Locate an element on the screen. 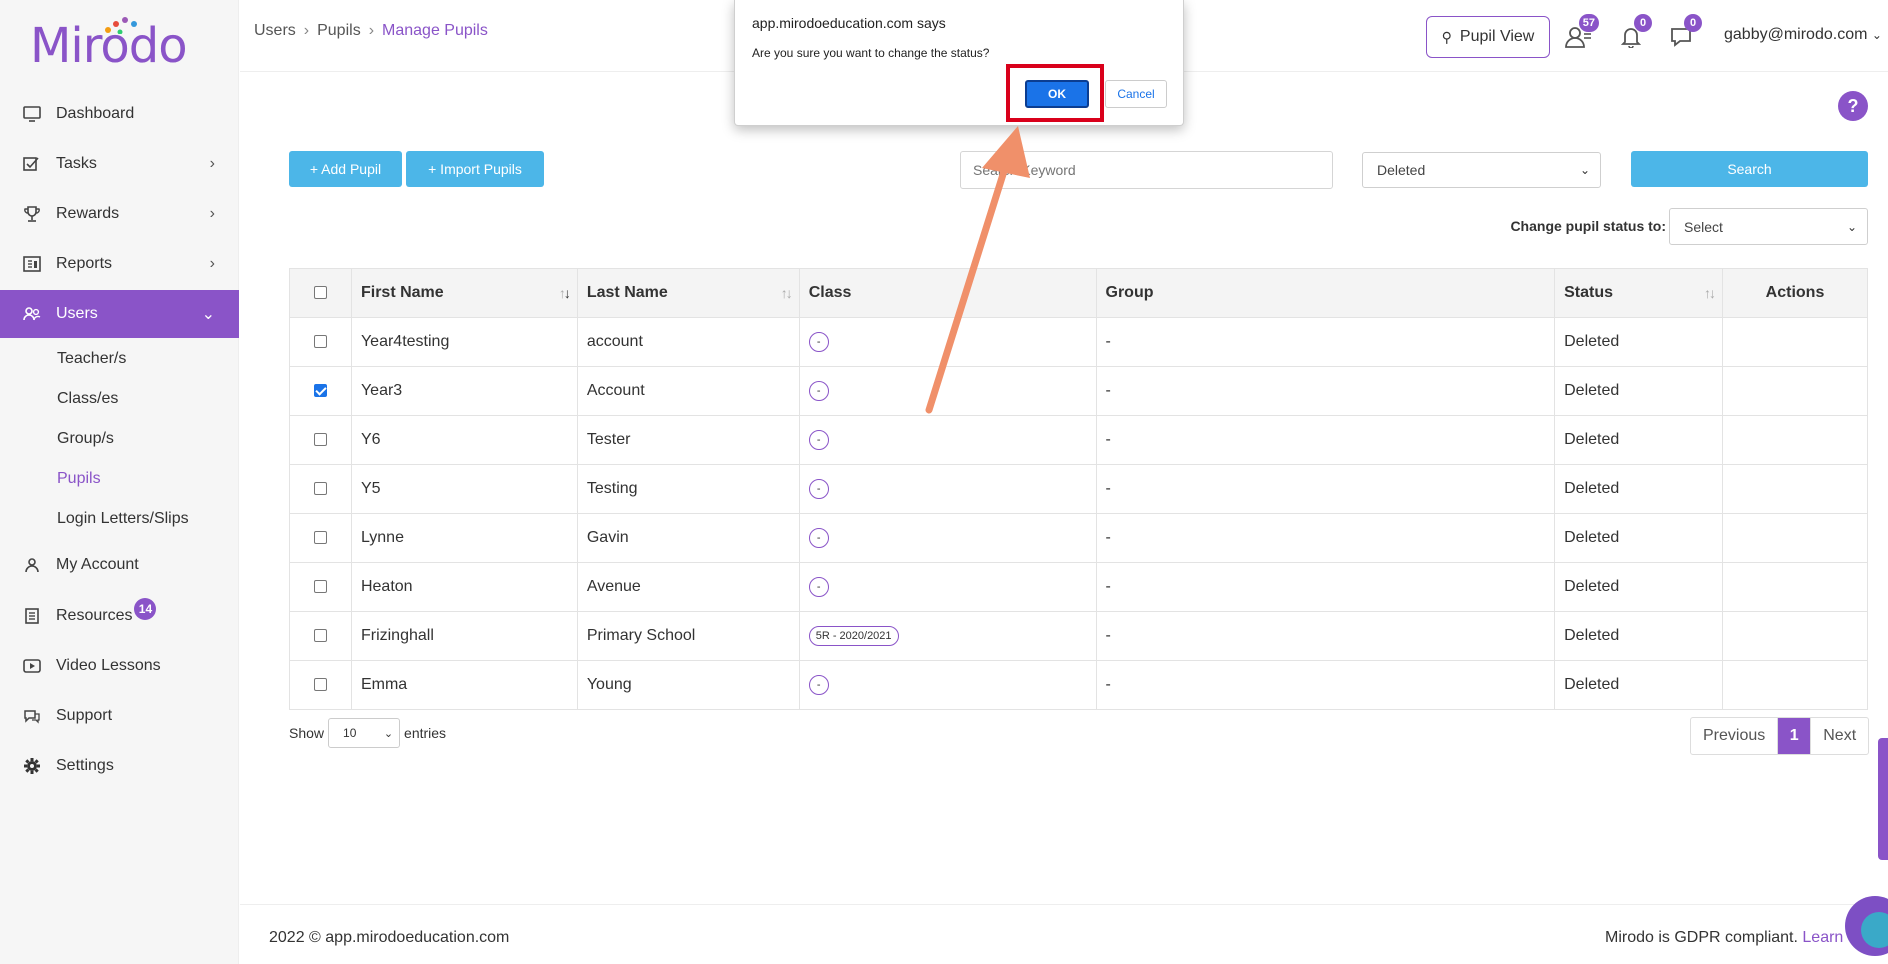 The image size is (1888, 964). sidebar-sub-classes: Class/es is located at coordinates (87, 399).